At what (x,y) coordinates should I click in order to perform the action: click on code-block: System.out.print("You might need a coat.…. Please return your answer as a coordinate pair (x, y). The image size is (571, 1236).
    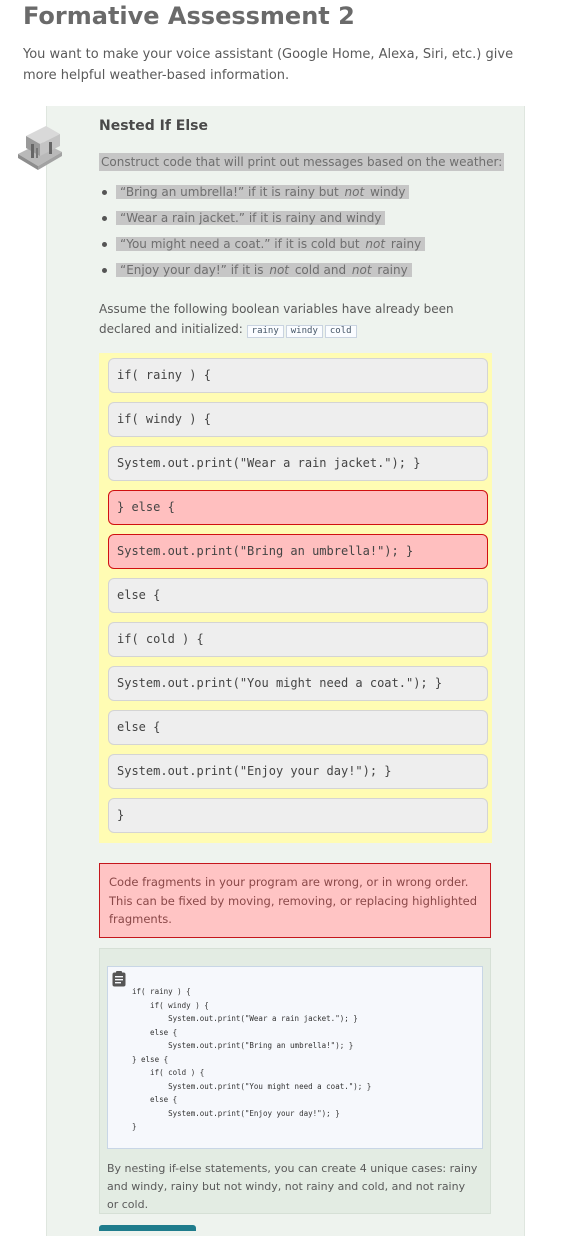
    Looking at the image, I should click on (298, 683).